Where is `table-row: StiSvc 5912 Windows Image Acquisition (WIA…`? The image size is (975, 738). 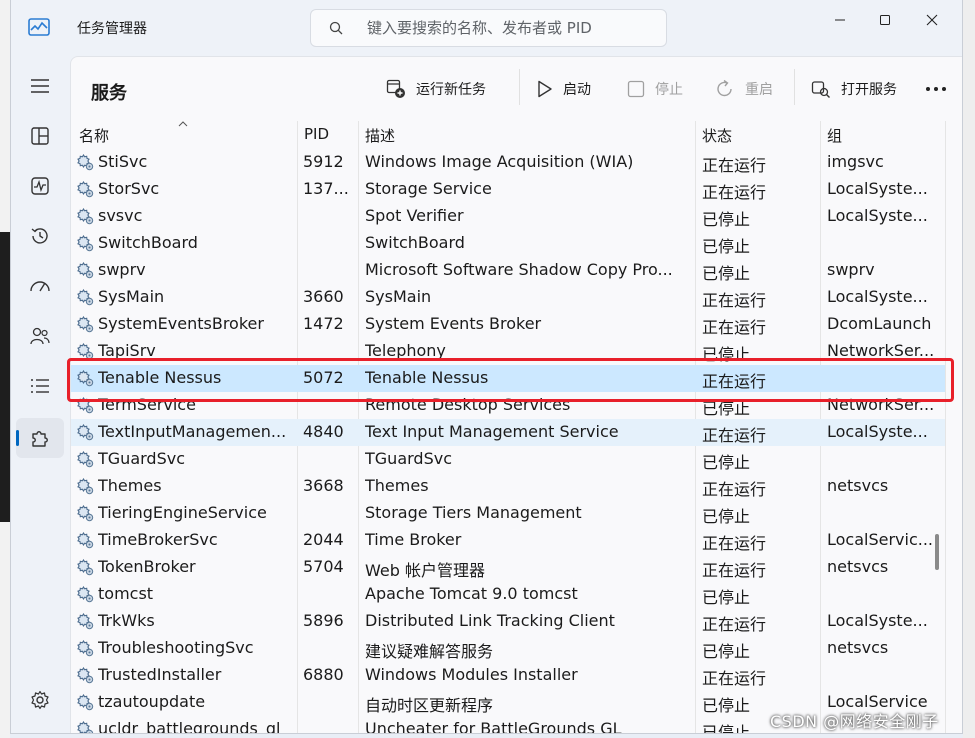 table-row: StiSvc 5912 Windows Image Acquisition (WIA… is located at coordinates (508, 162).